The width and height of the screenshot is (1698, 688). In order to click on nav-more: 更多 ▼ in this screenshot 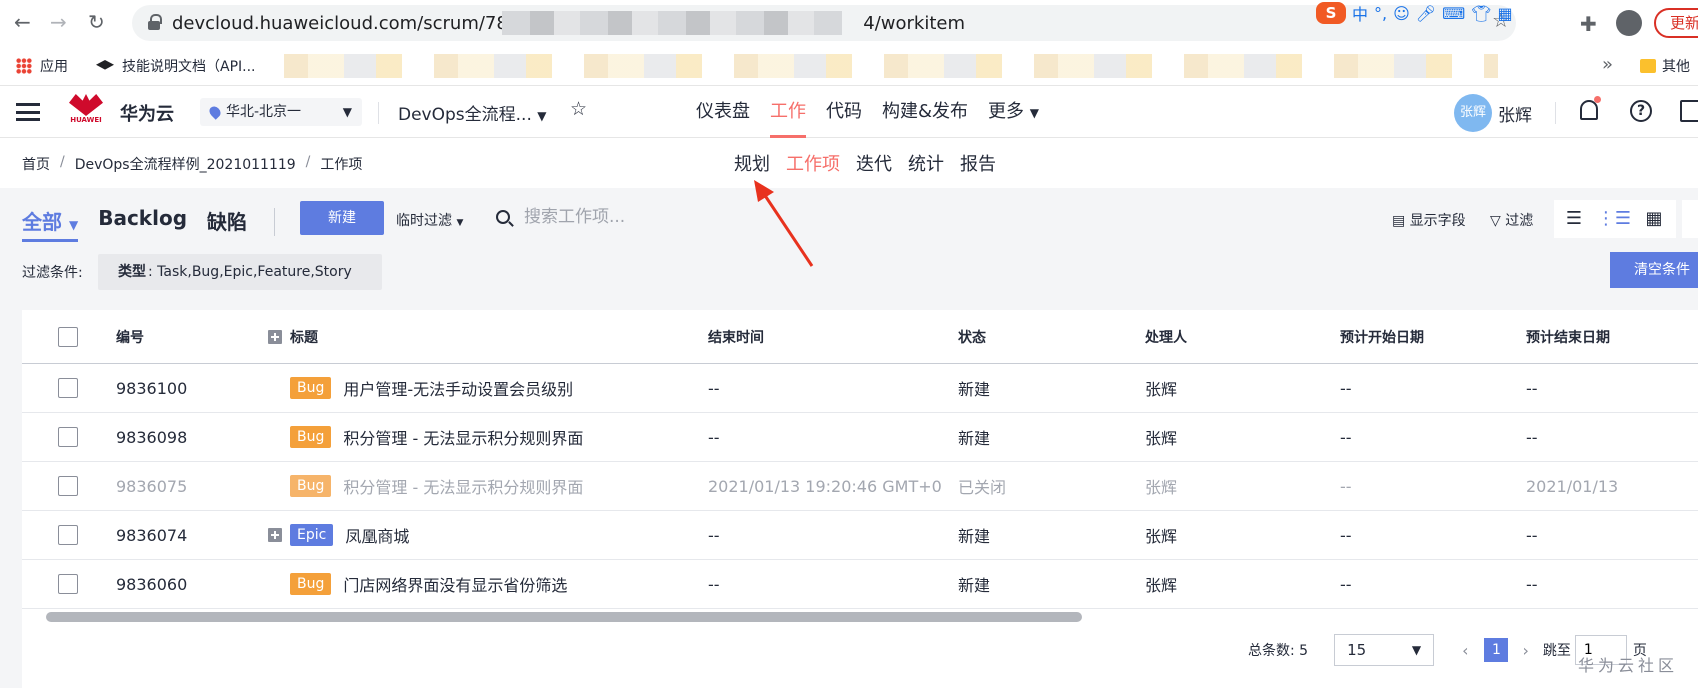, I will do `click(1013, 112)`.